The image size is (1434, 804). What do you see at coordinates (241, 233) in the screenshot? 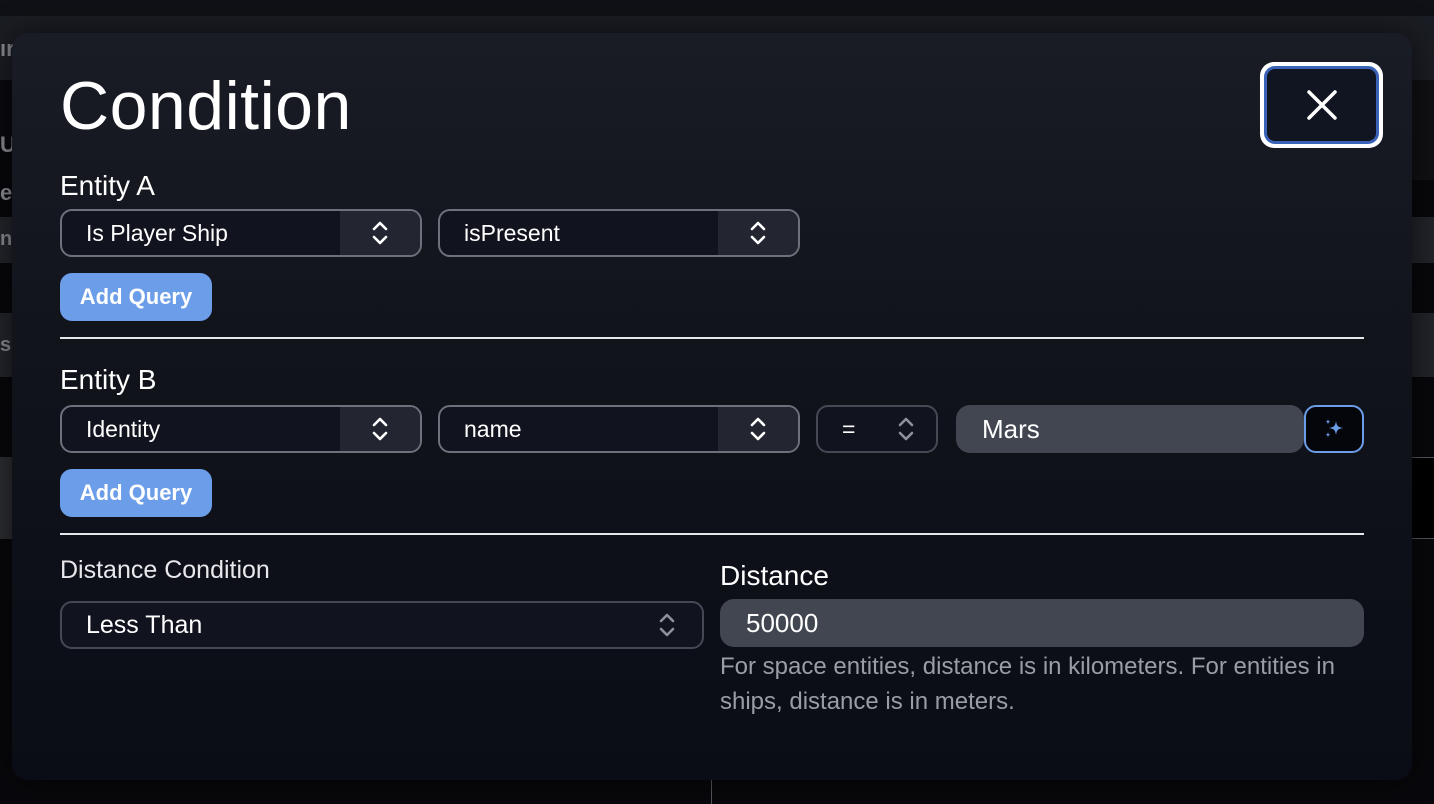
I see `entity-a-query-select: Is Player Ship` at bounding box center [241, 233].